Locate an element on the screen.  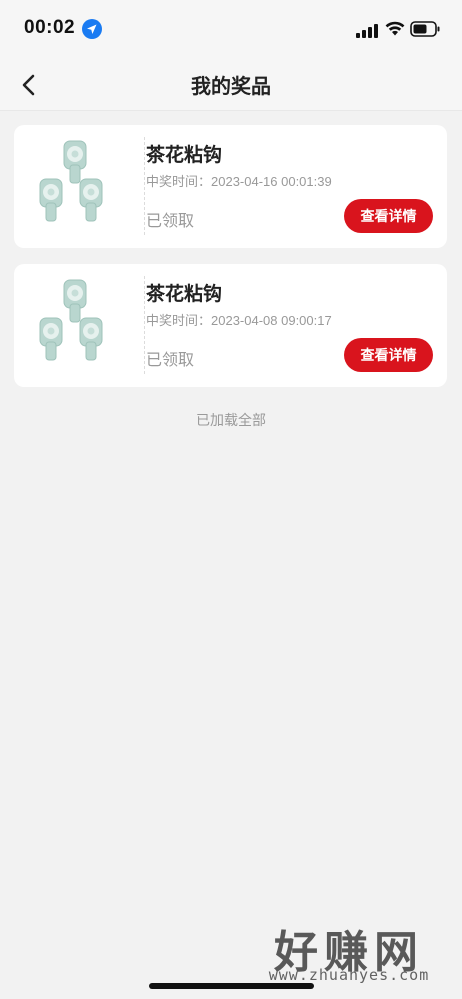
signal-icon is located at coordinates (367, 31).